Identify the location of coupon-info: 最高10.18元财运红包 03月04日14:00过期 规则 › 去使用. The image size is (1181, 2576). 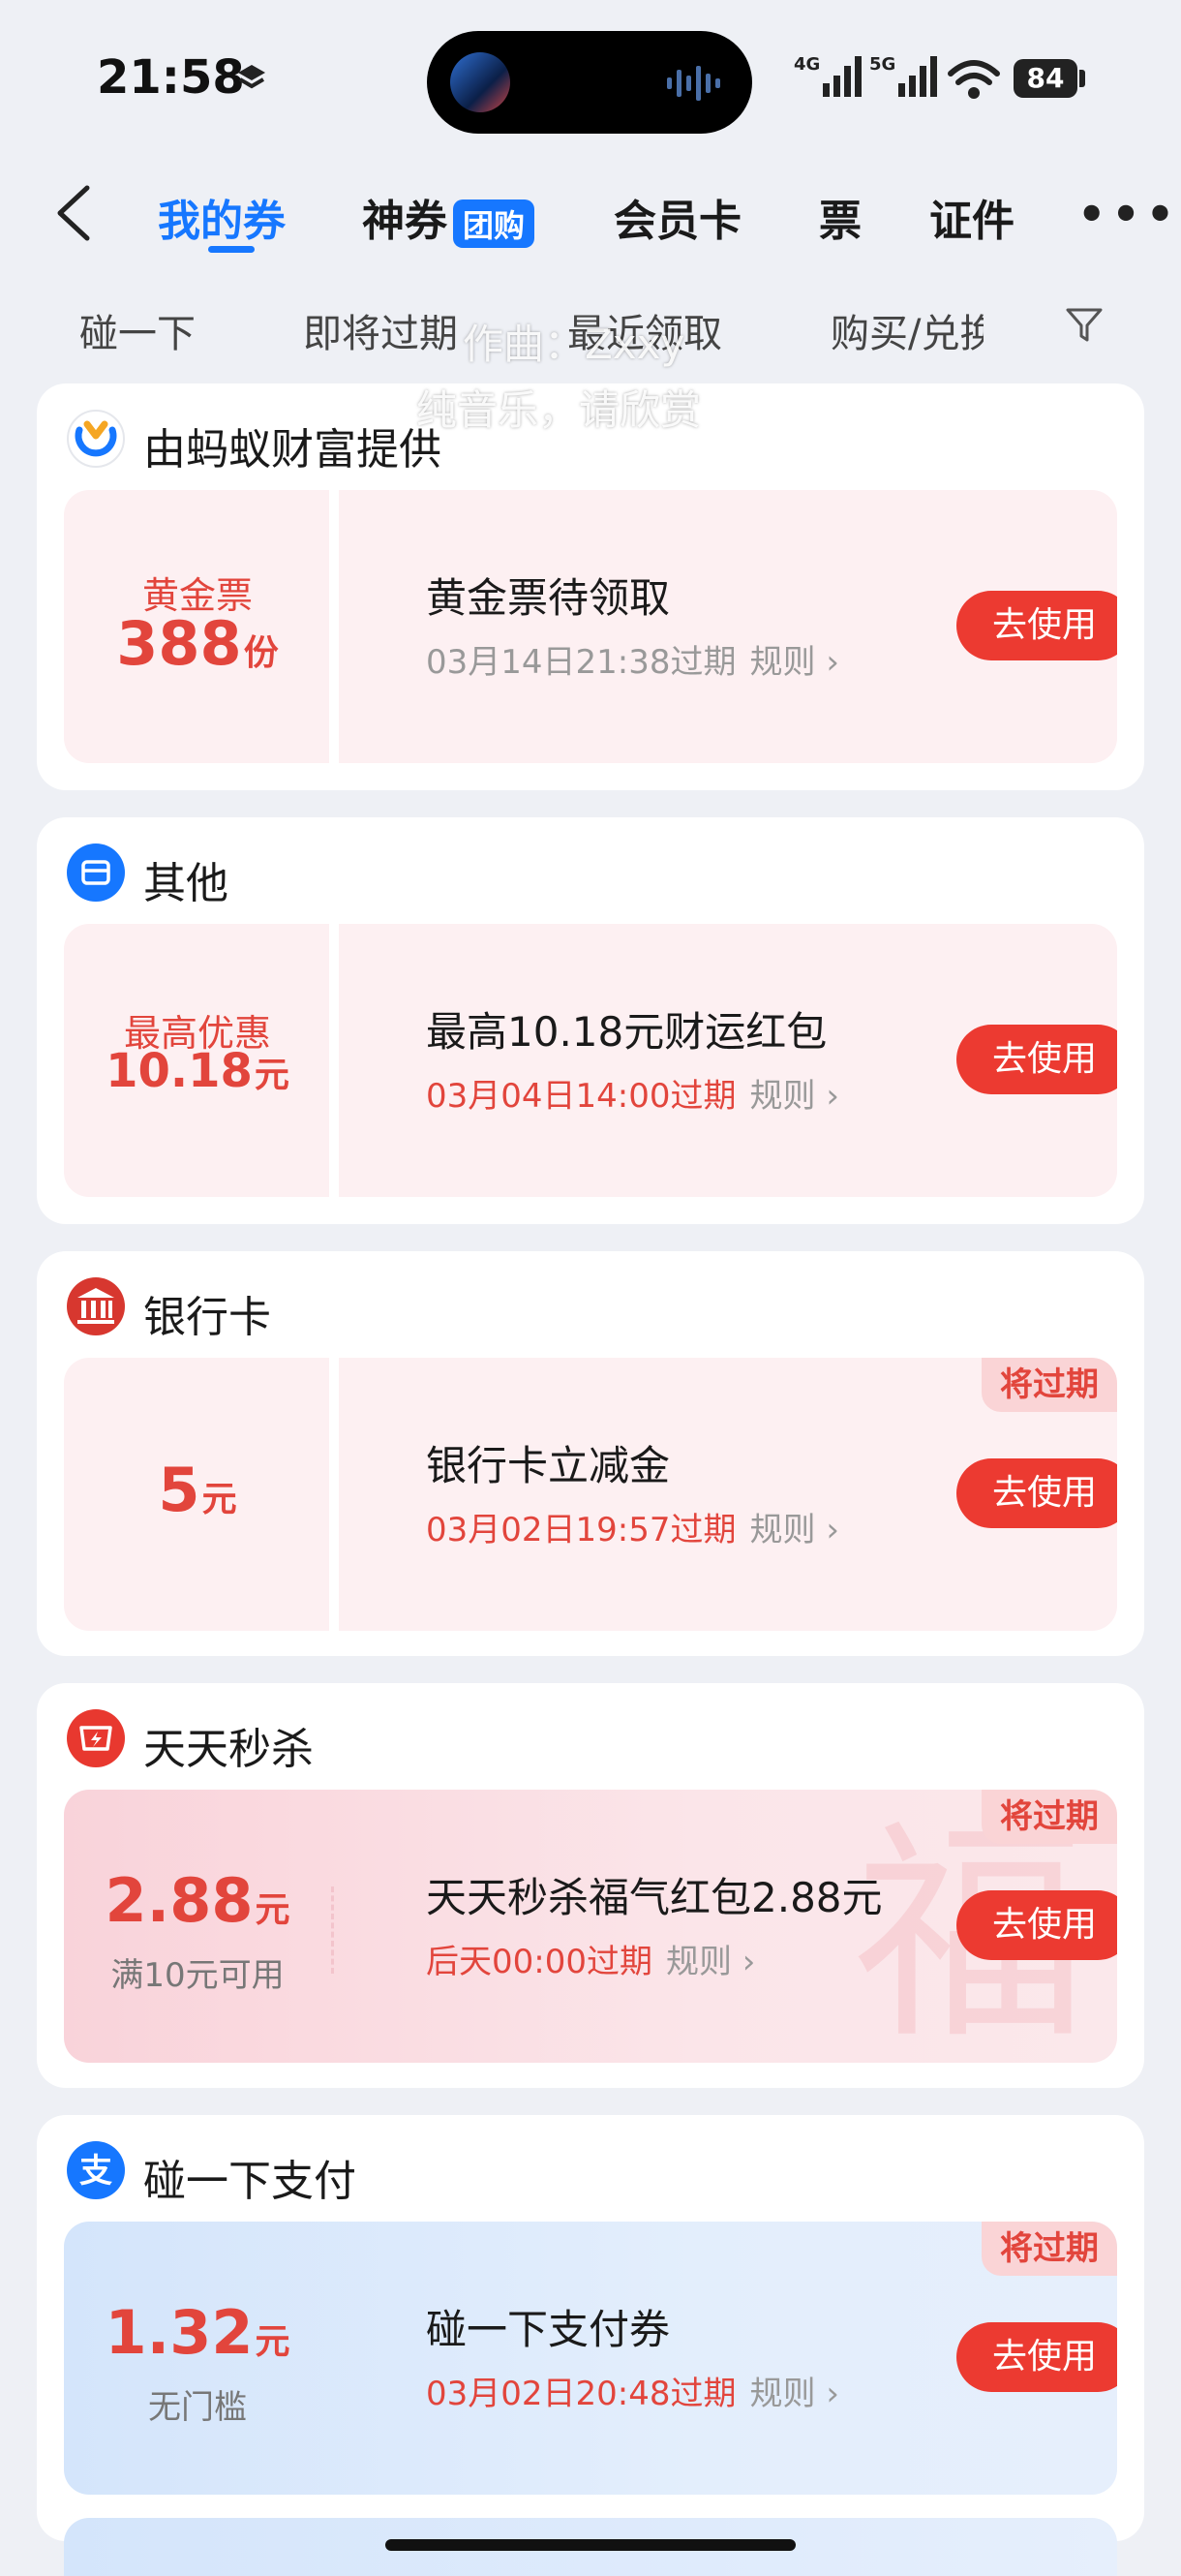
(727, 1060).